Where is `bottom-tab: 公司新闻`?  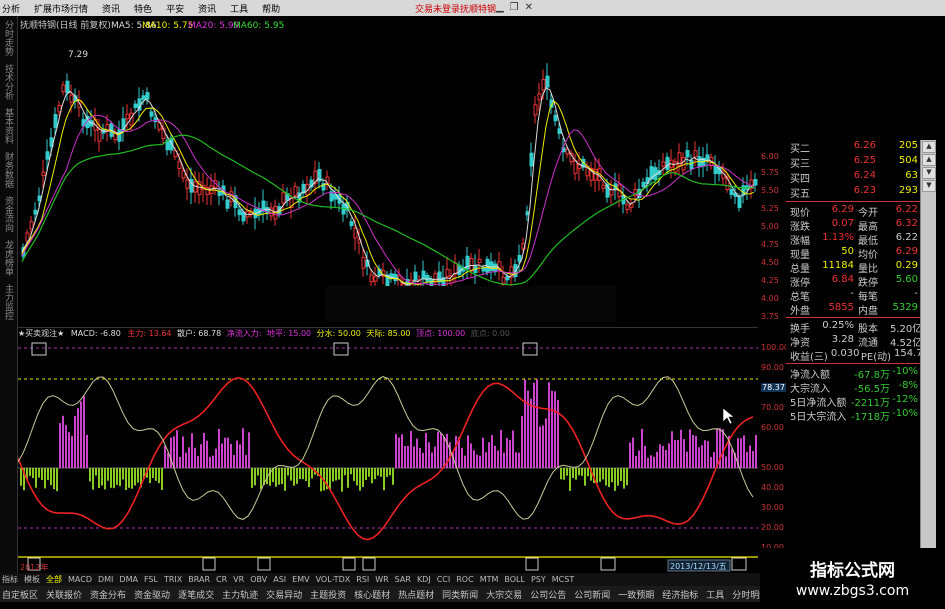
bottom-tab: 公司新闻 is located at coordinates (592, 594).